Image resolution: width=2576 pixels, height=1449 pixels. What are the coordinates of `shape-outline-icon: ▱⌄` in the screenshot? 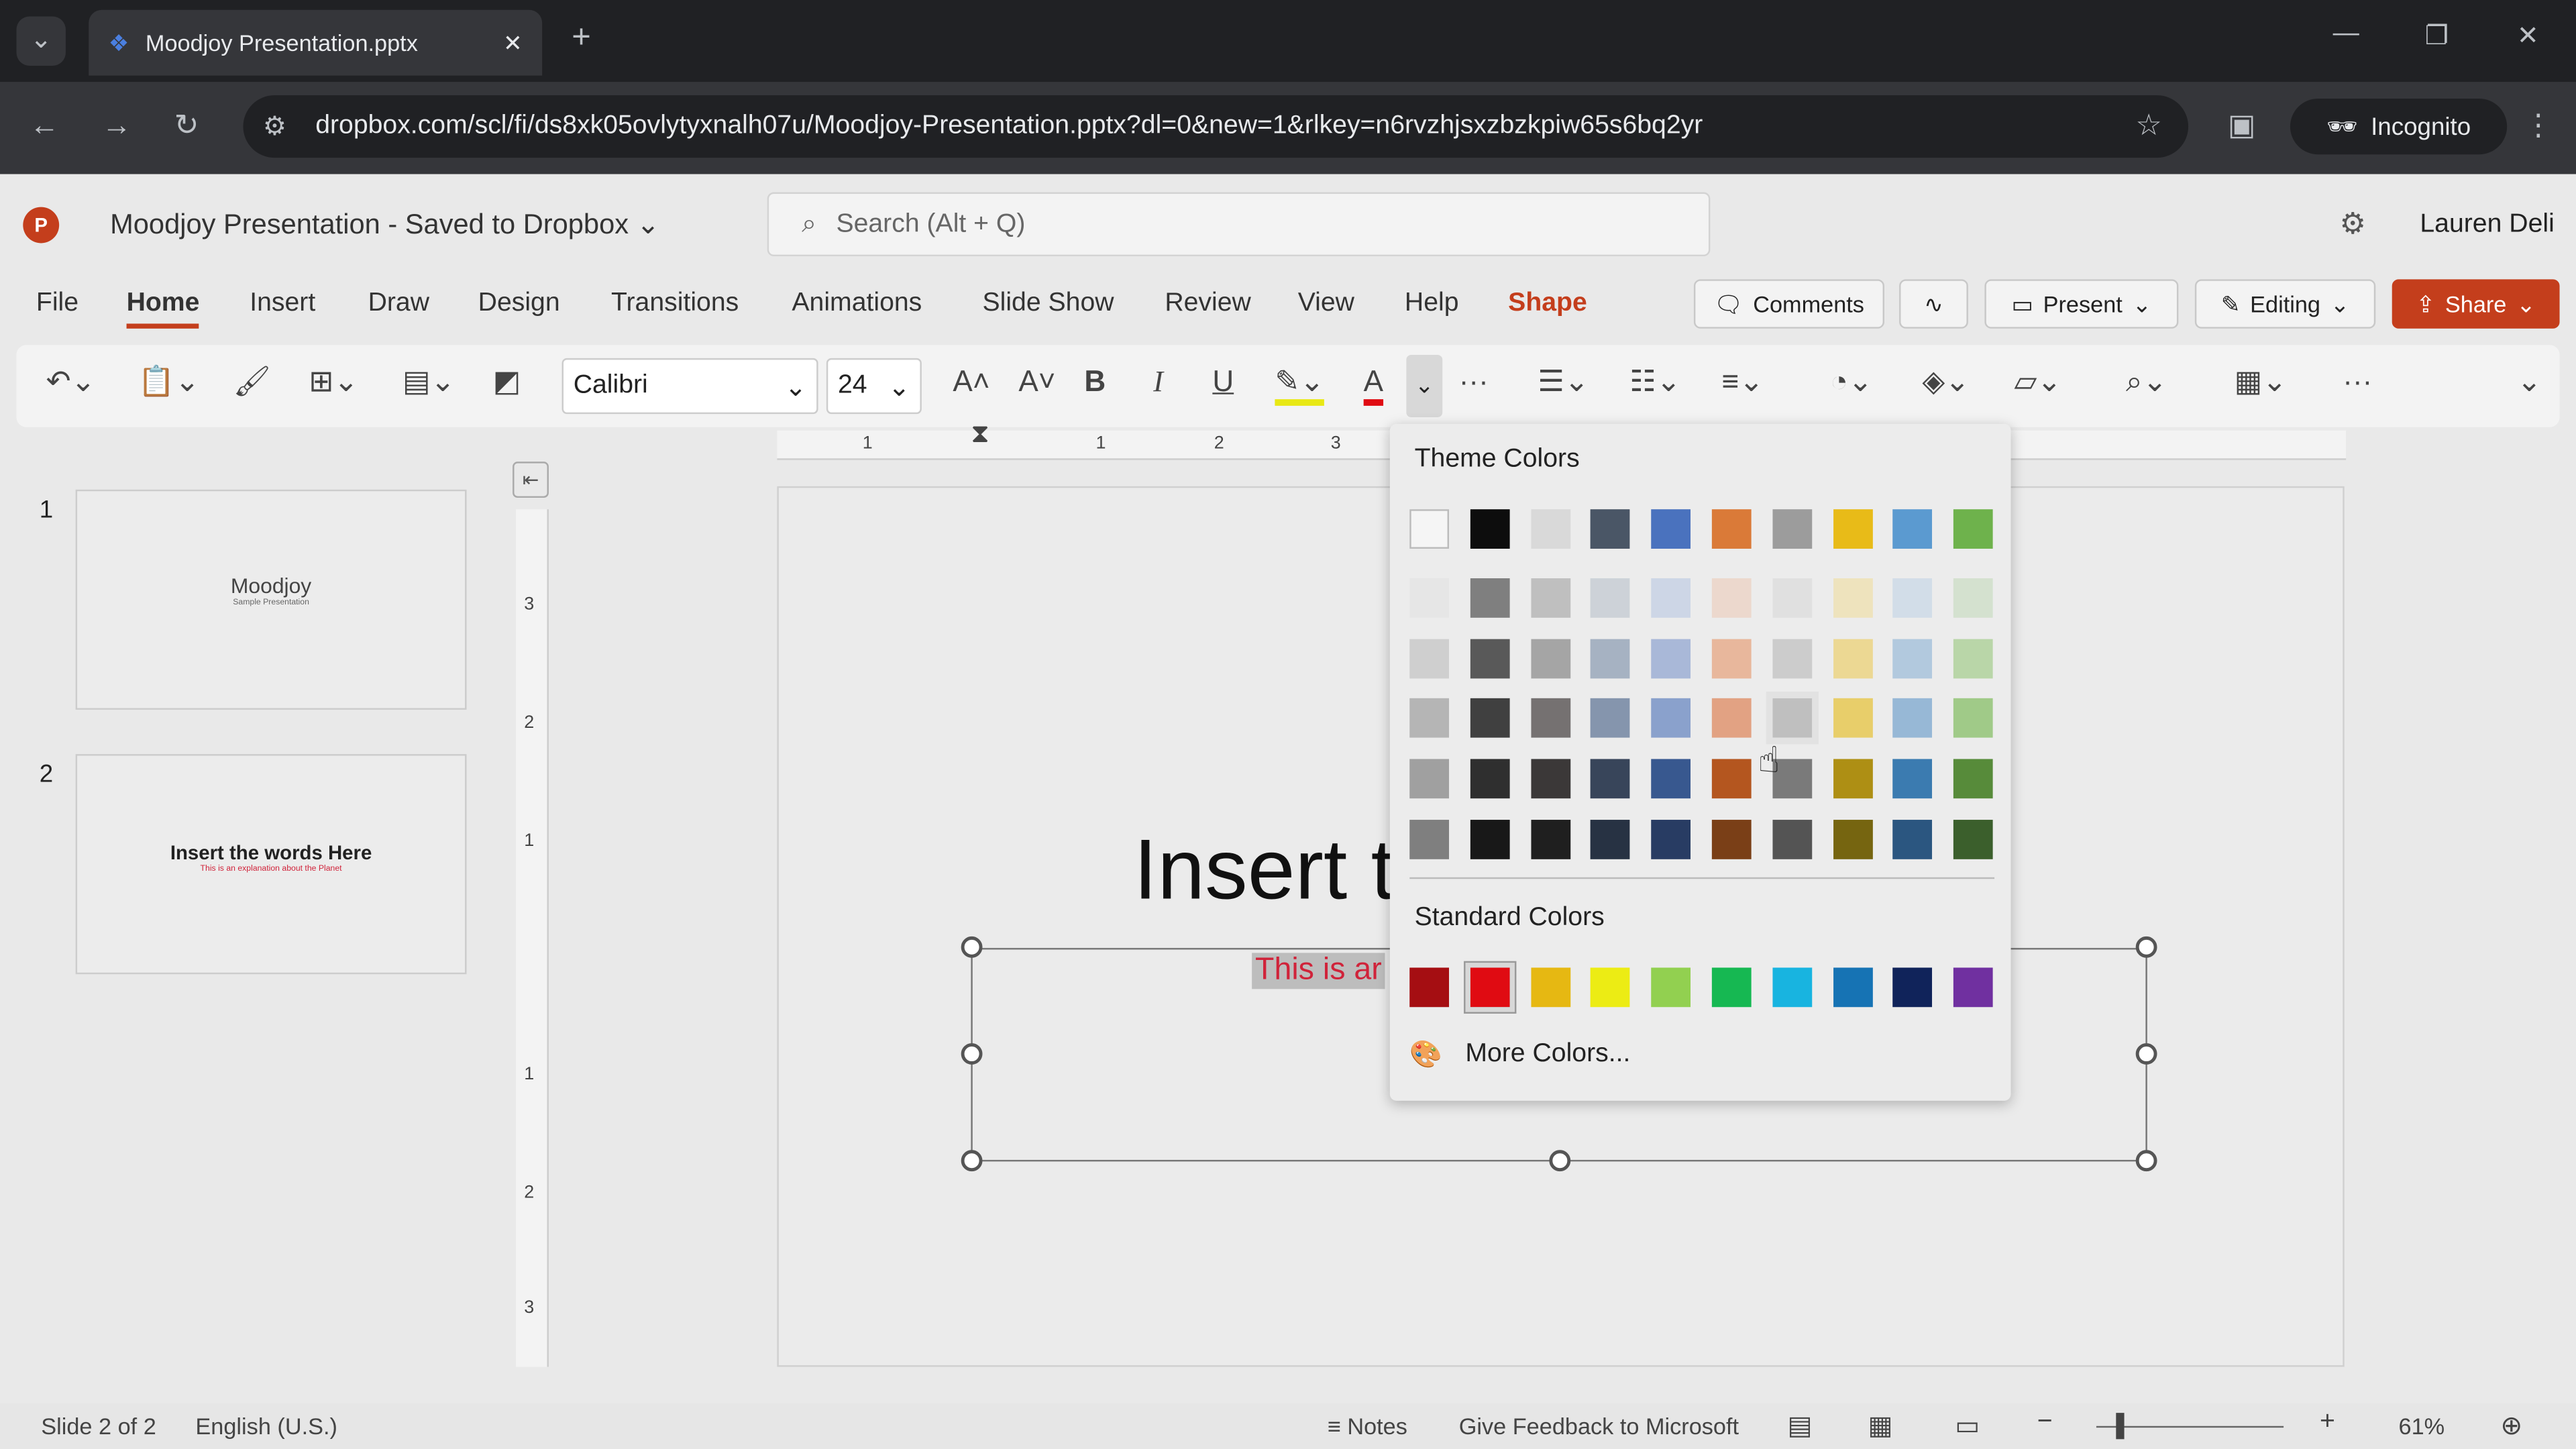 It's located at (2037, 382).